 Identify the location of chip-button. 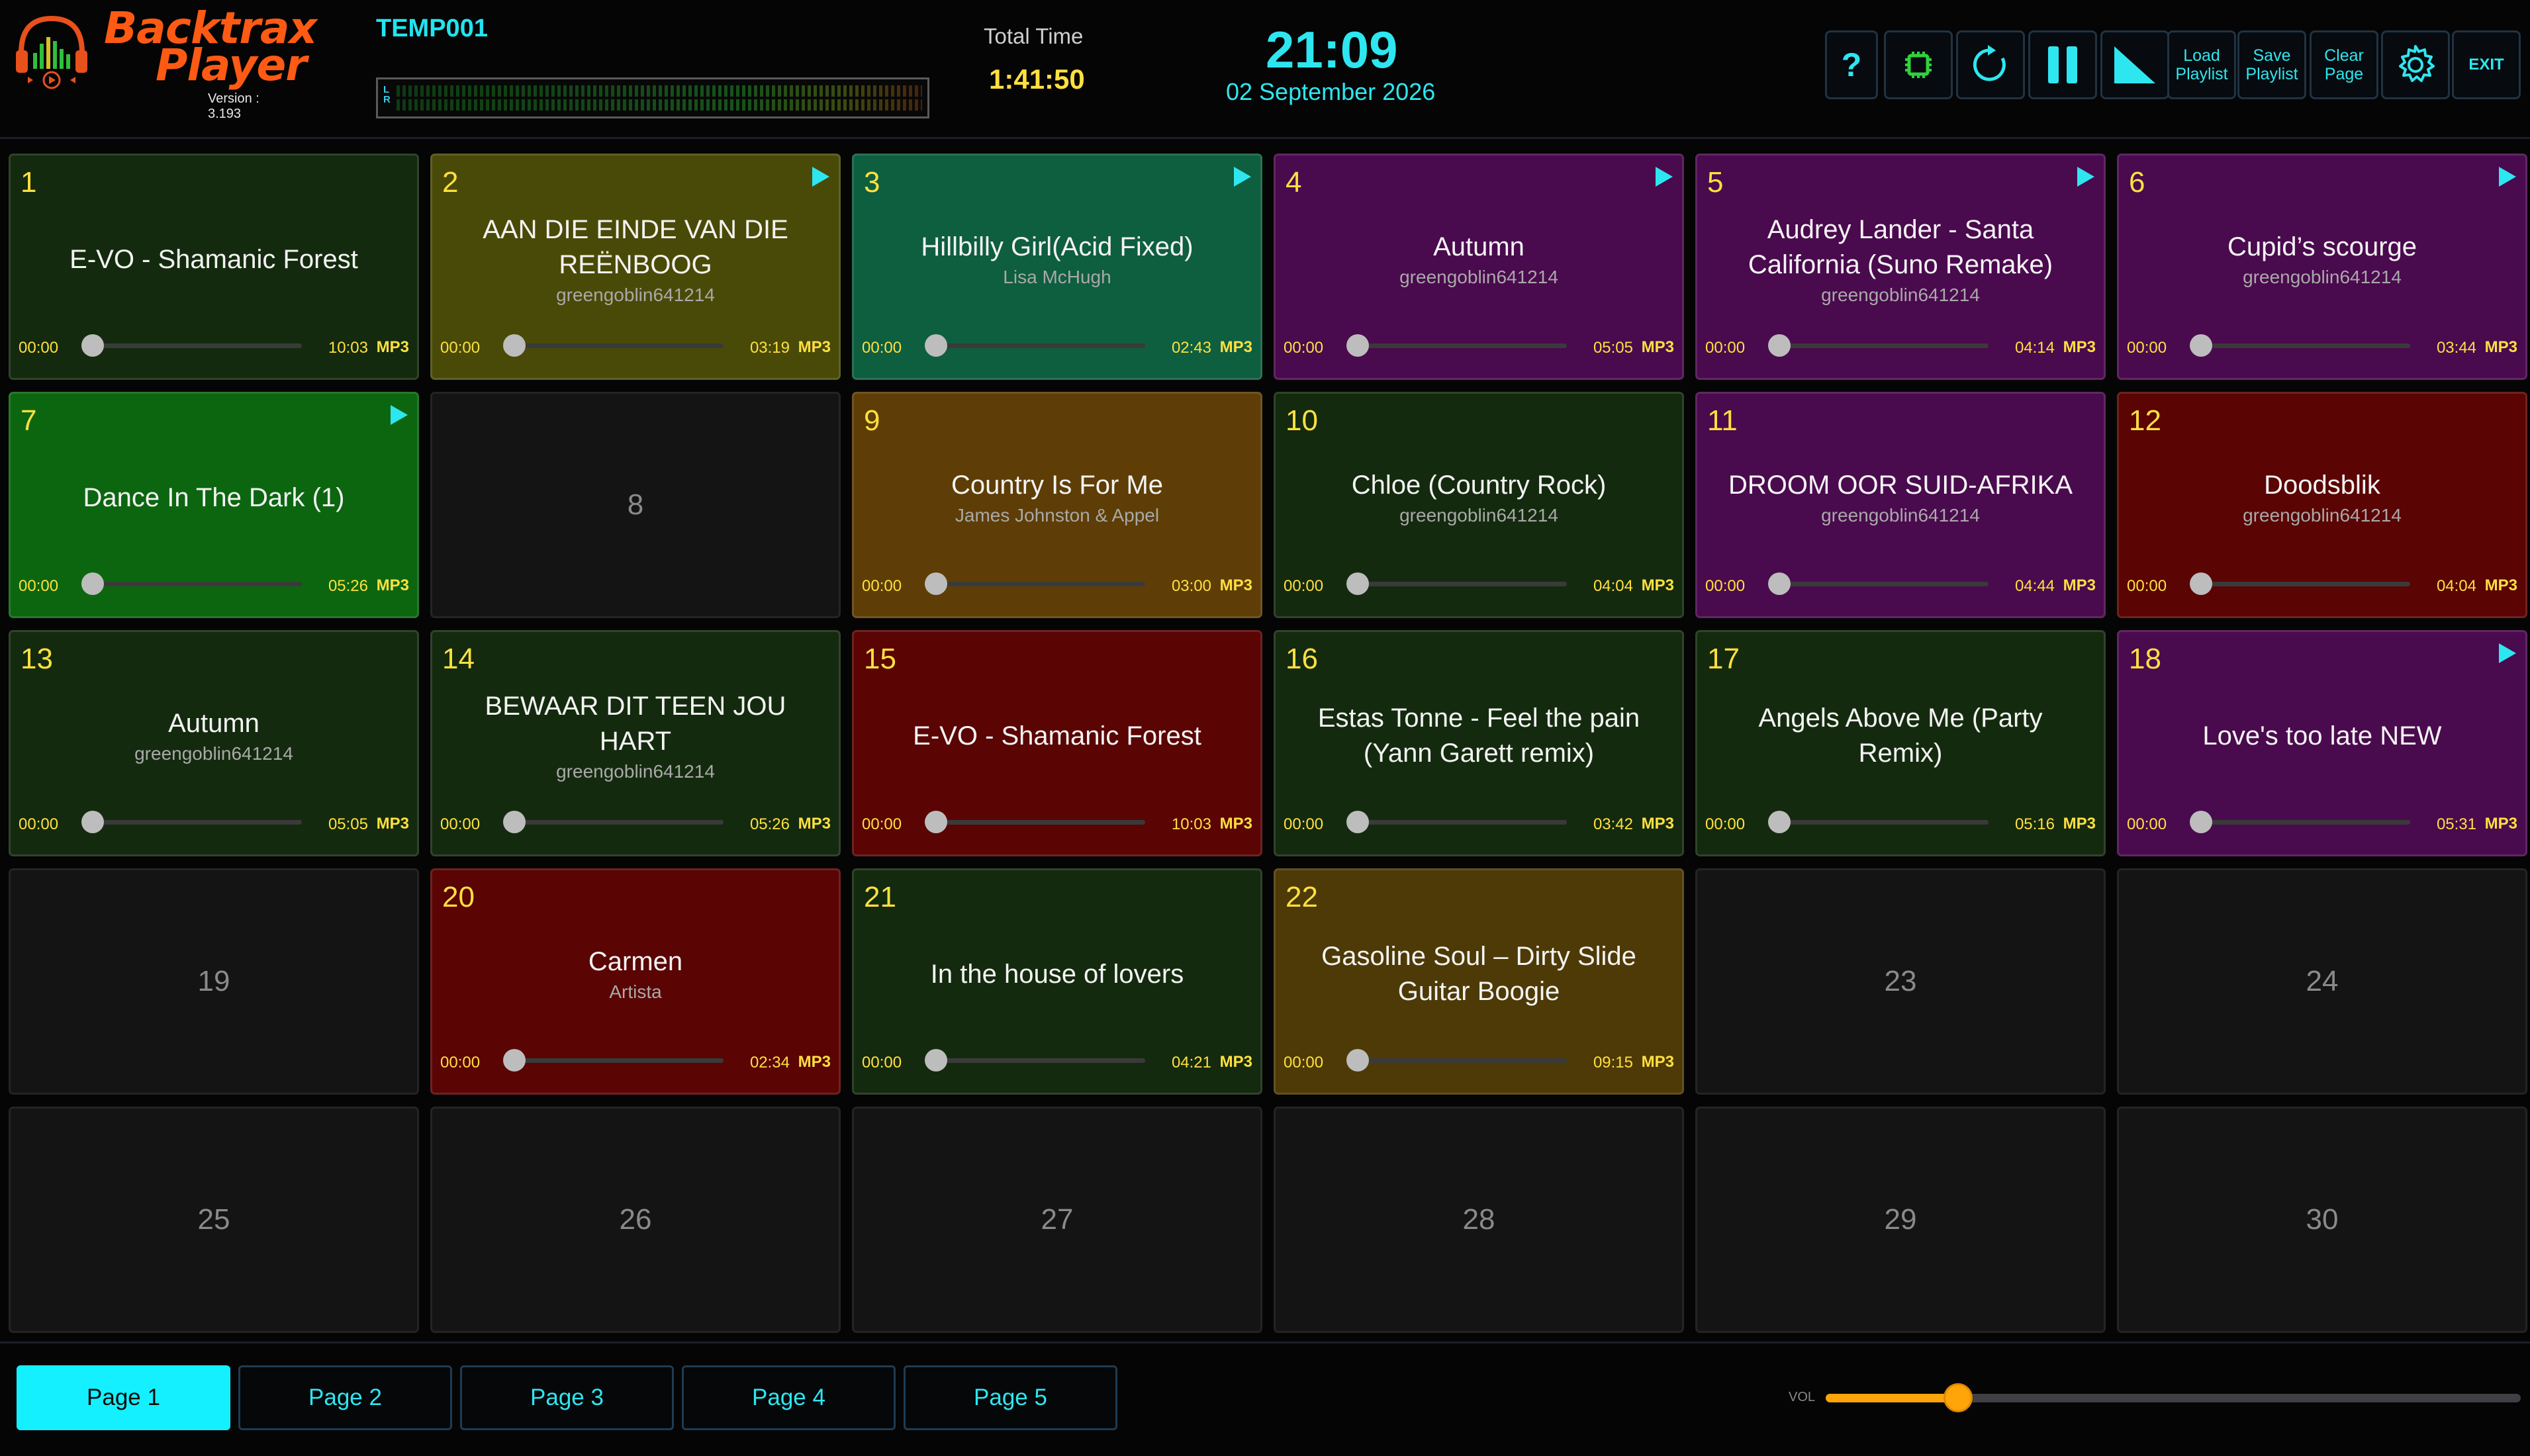
(1918, 64).